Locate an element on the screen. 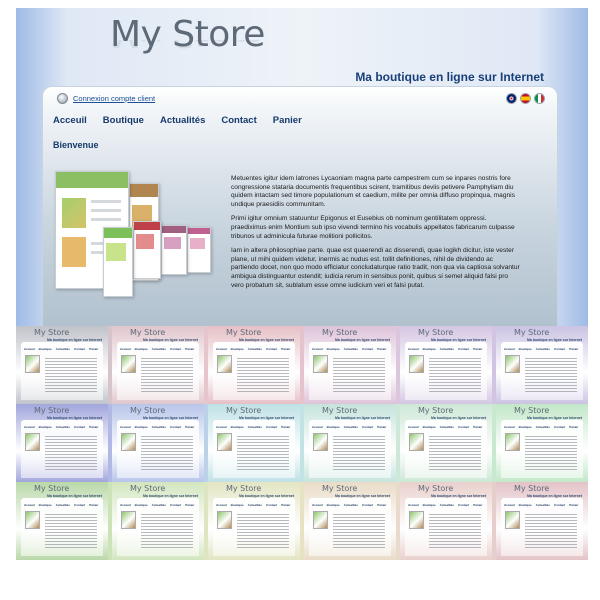 The height and width of the screenshot is (600, 600). store-tagline: Ma boutique en ligne sur Internet is located at coordinates (449, 77).